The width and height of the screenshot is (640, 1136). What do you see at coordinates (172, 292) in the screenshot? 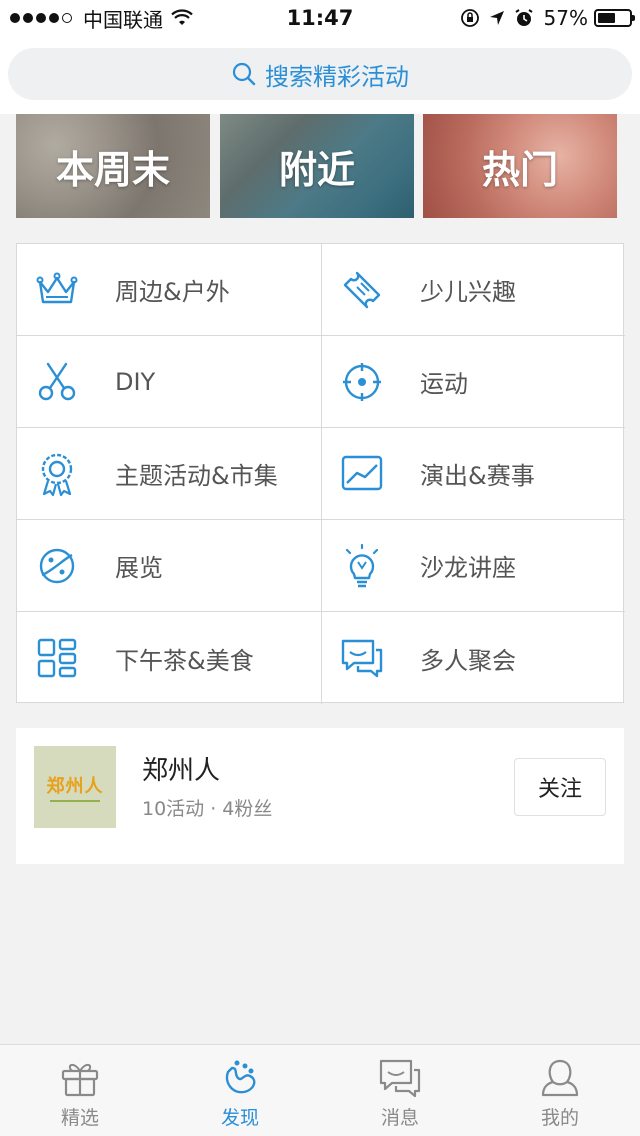
I see `category-label: 周边&户外` at bounding box center [172, 292].